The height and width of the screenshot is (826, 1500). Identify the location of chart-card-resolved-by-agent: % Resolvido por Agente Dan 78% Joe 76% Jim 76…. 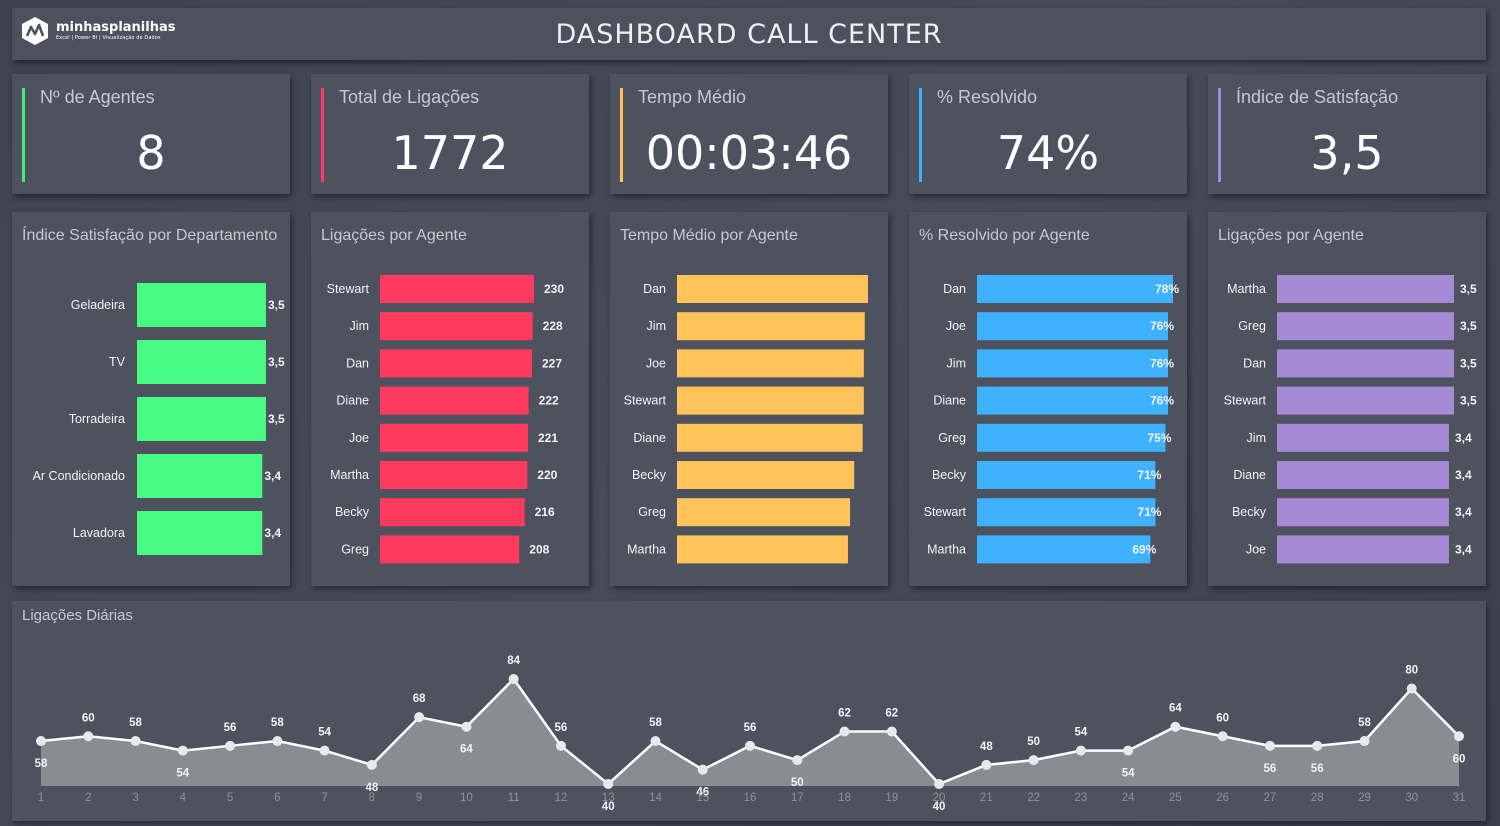
(1048, 399).